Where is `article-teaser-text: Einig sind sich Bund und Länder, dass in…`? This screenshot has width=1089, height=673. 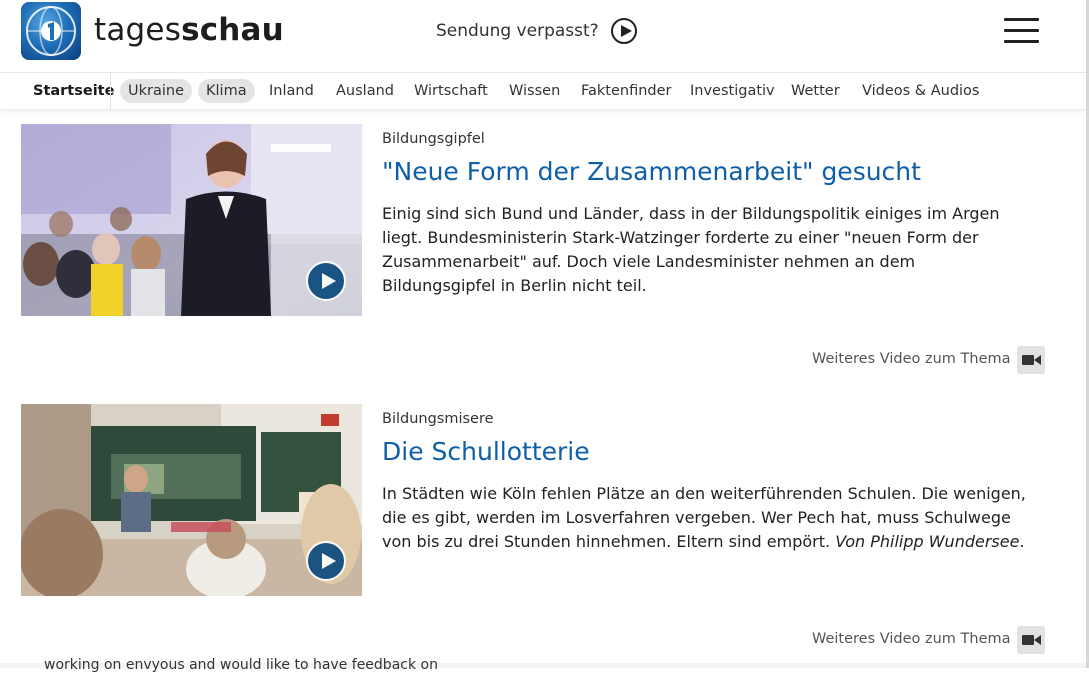
article-teaser-text: Einig sind sich Bund und Länder, dass in… is located at coordinates (691, 249).